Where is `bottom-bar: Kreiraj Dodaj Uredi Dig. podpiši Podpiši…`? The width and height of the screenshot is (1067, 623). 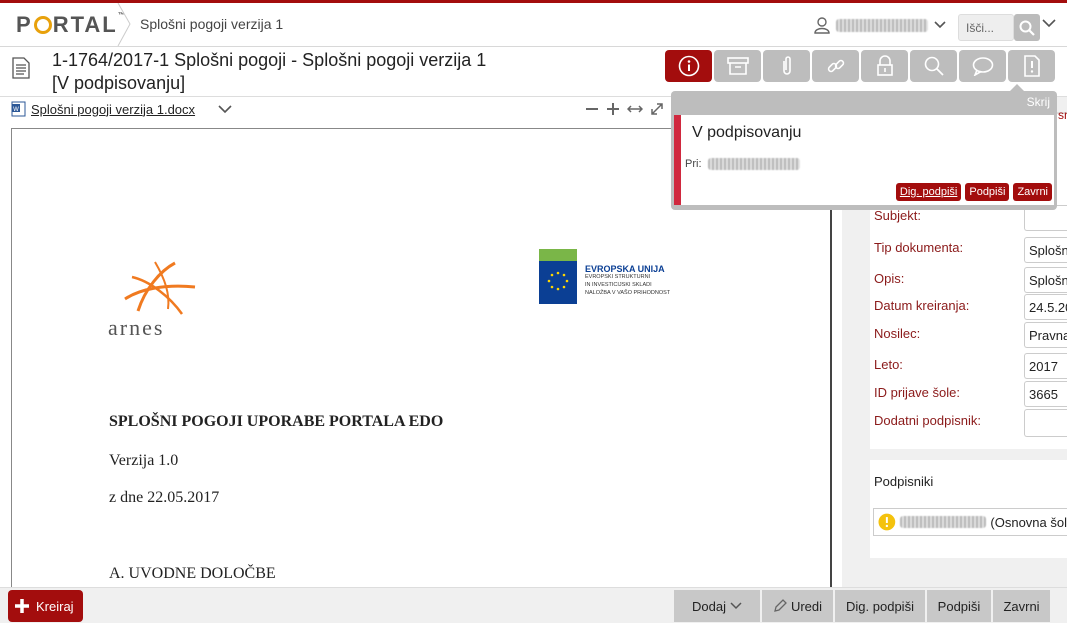 bottom-bar: Kreiraj Dodaj Uredi Dig. podpiši Podpiši… is located at coordinates (533, 605).